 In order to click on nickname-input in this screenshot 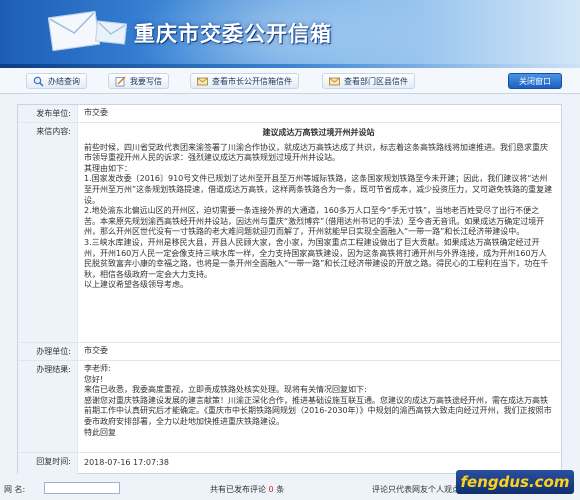, I will do `click(82, 488)`.